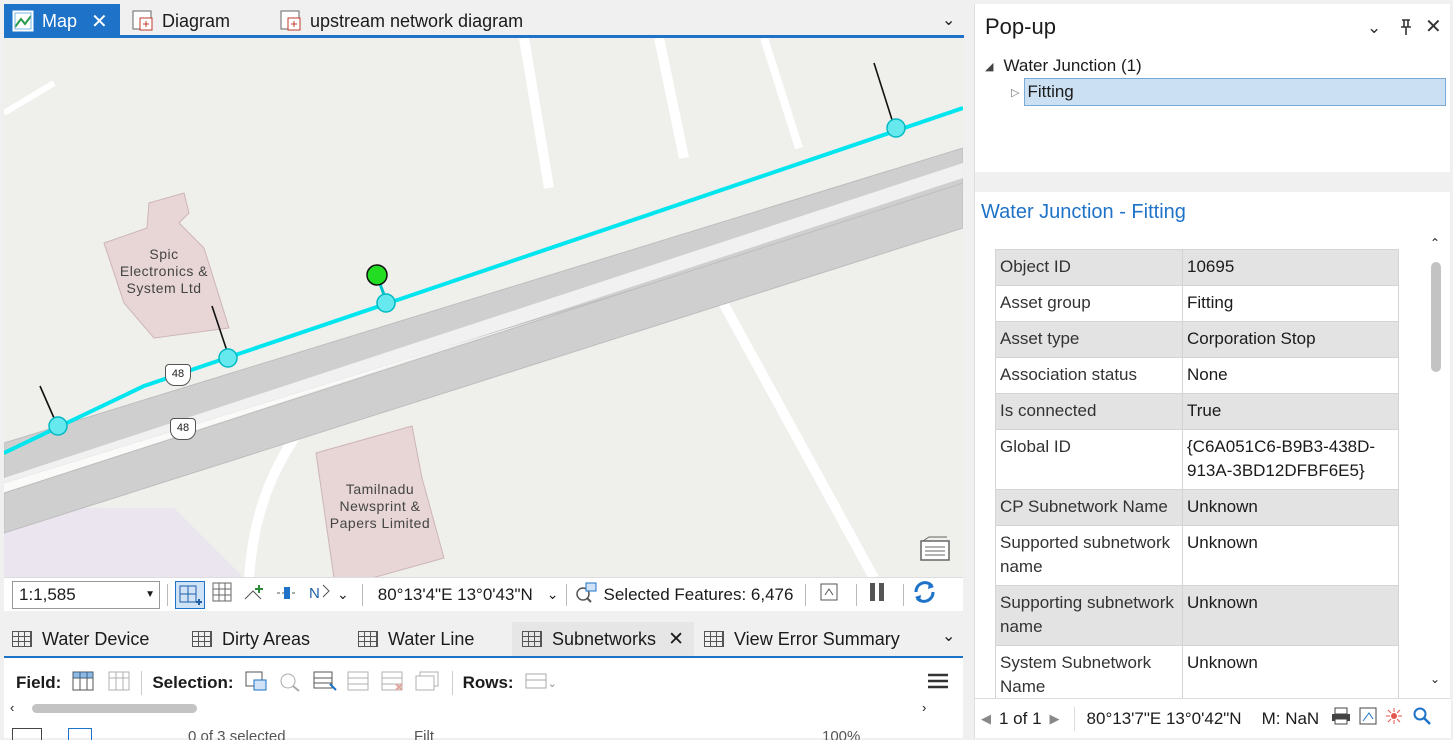 The height and width of the screenshot is (740, 1453). I want to click on tab-dirty-areas: Dirty Areas, so click(251, 639).